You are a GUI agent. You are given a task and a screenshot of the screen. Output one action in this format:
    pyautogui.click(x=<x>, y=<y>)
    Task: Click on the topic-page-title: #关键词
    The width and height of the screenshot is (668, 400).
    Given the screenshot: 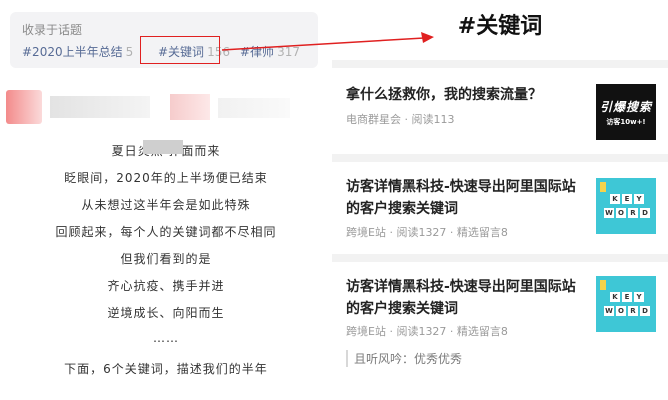 What is the action you would take?
    pyautogui.click(x=500, y=26)
    